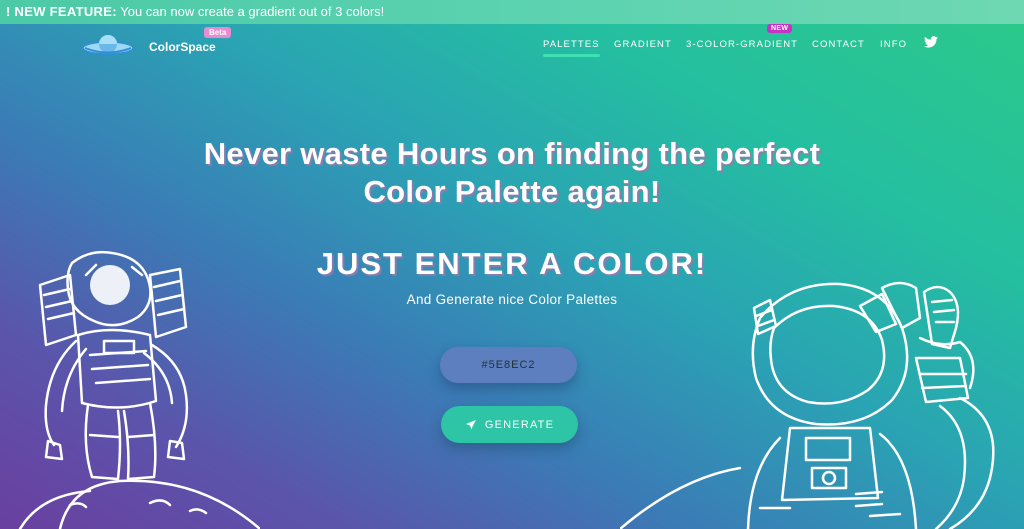 This screenshot has width=1024, height=529. What do you see at coordinates (893, 44) in the screenshot?
I see `nav-info: INFO` at bounding box center [893, 44].